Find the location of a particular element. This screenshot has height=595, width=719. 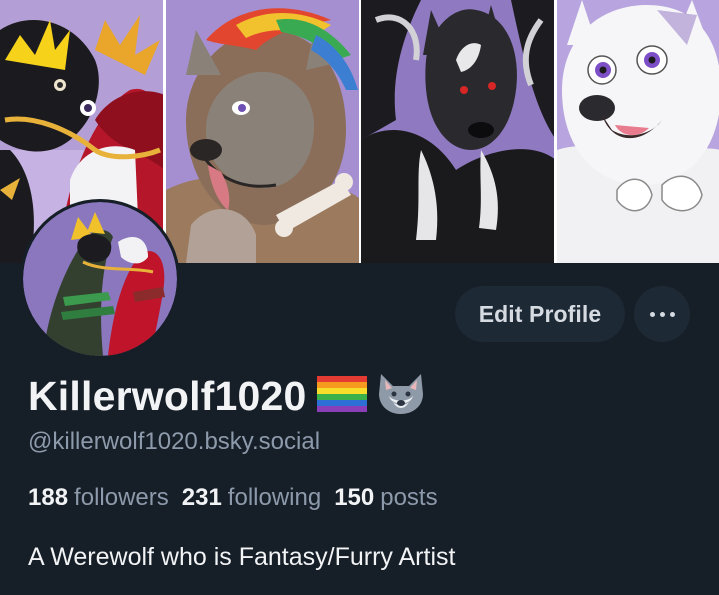

posts-count: 150 is located at coordinates (354, 497).